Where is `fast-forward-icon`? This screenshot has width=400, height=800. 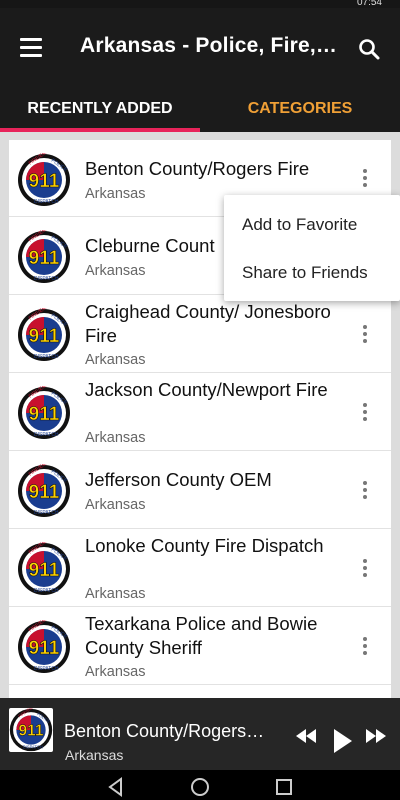 fast-forward-icon is located at coordinates (376, 736).